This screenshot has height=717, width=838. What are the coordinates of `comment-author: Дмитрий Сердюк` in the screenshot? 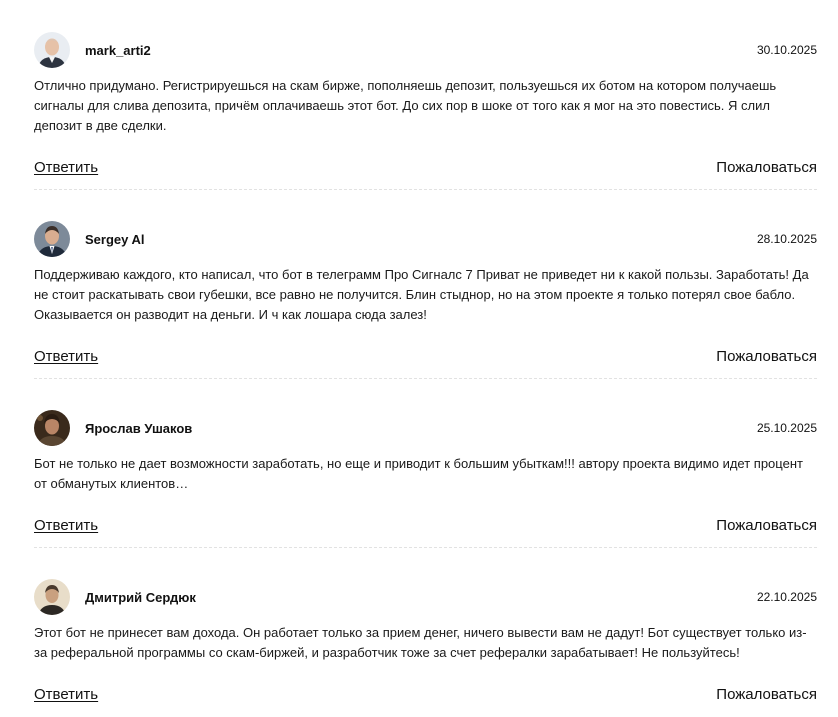 It's located at (140, 597).